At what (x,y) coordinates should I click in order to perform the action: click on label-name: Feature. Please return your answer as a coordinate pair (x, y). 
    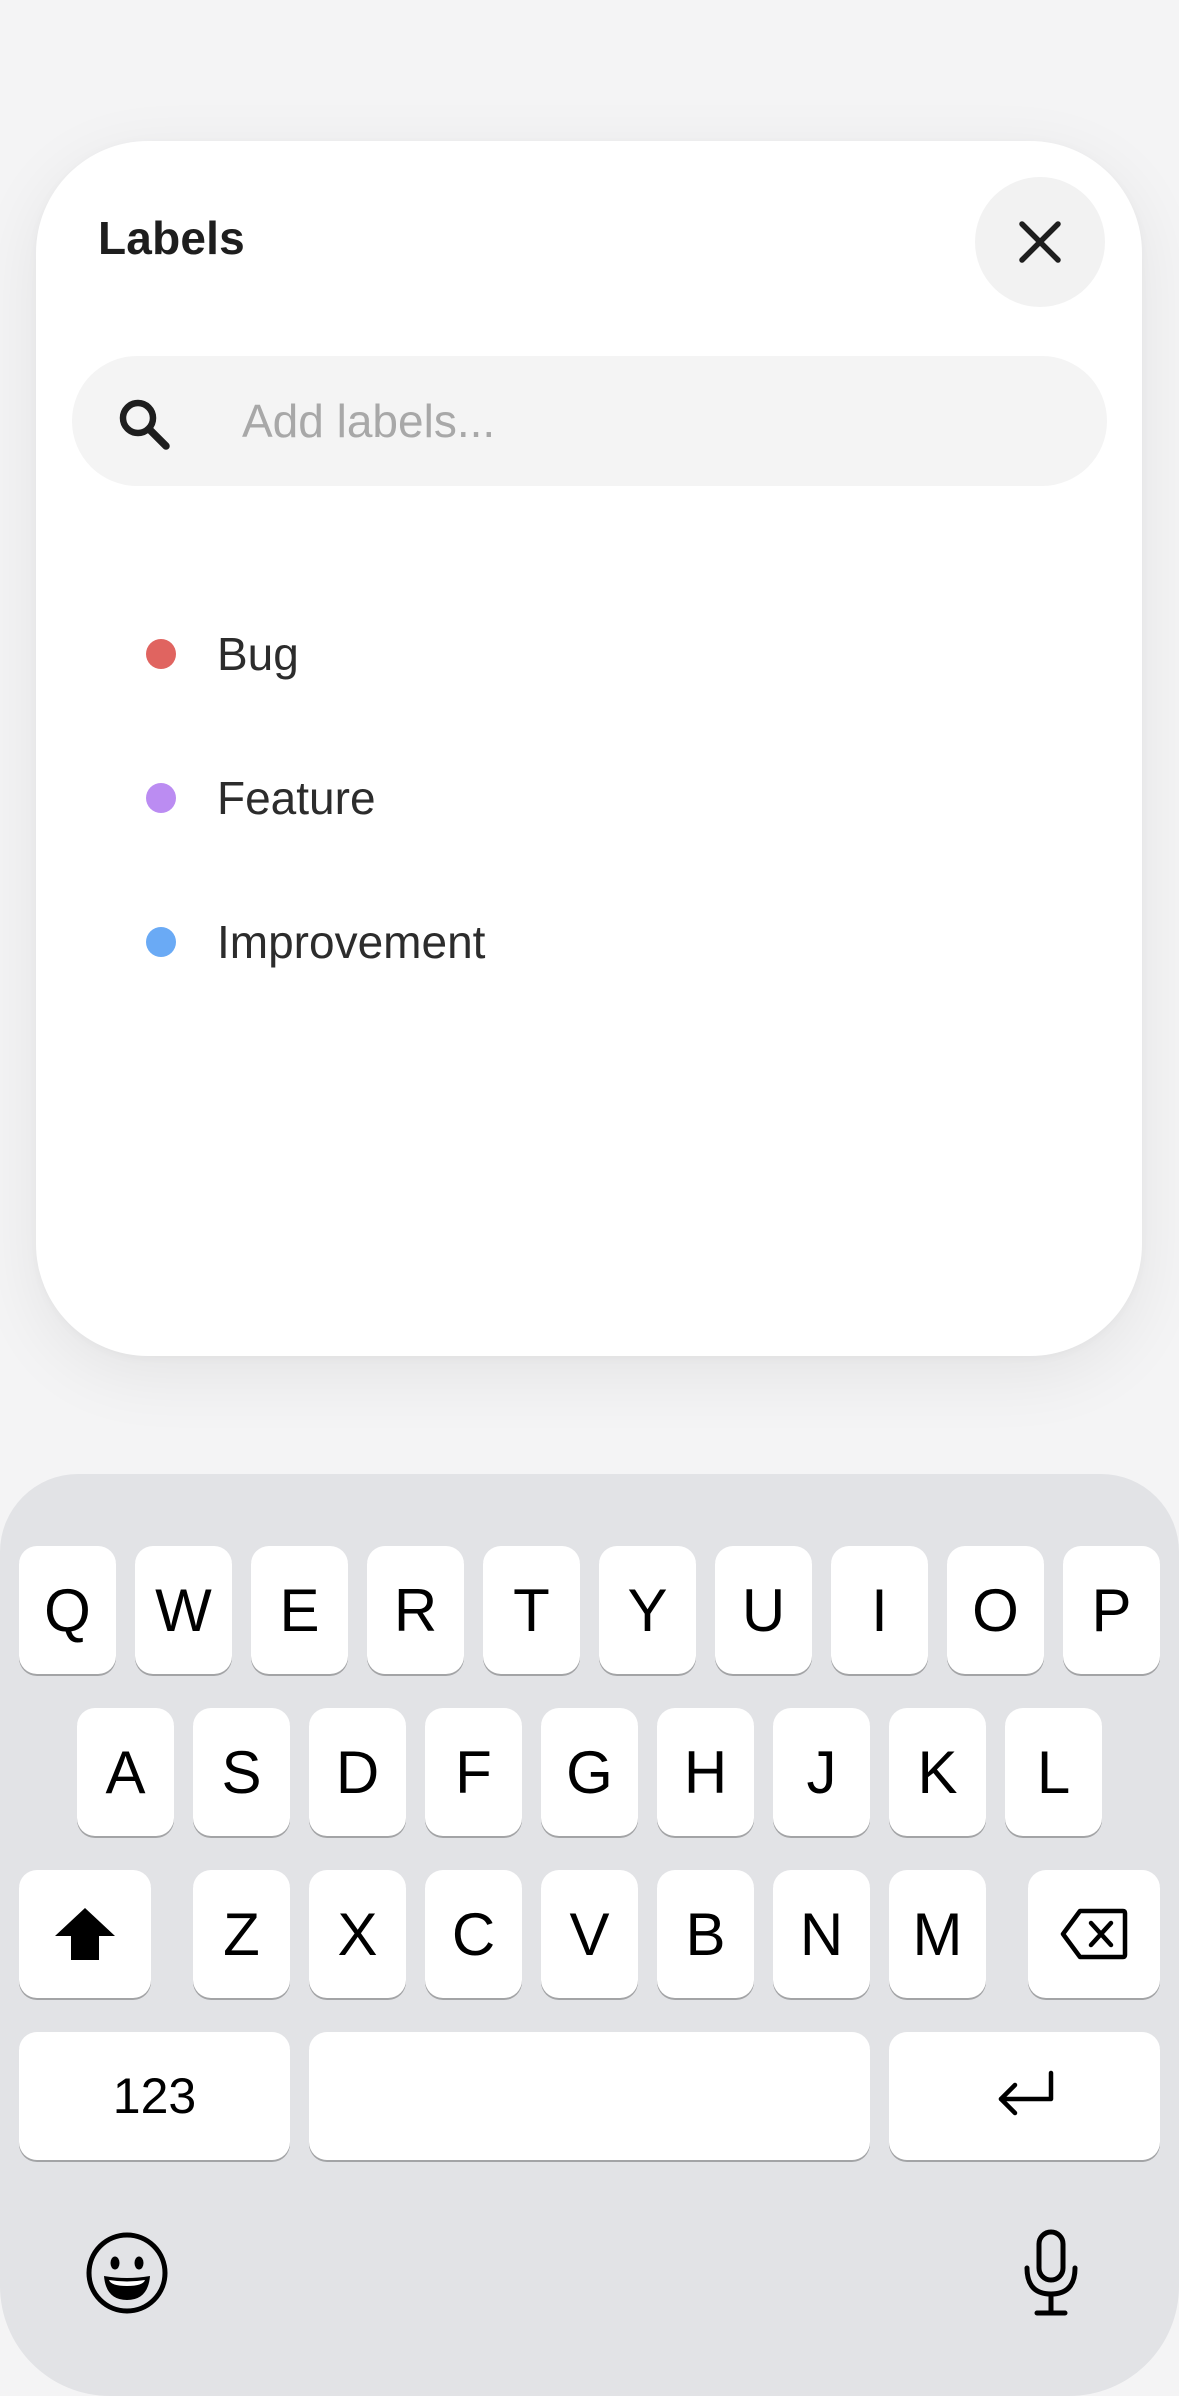
    Looking at the image, I should click on (296, 798).